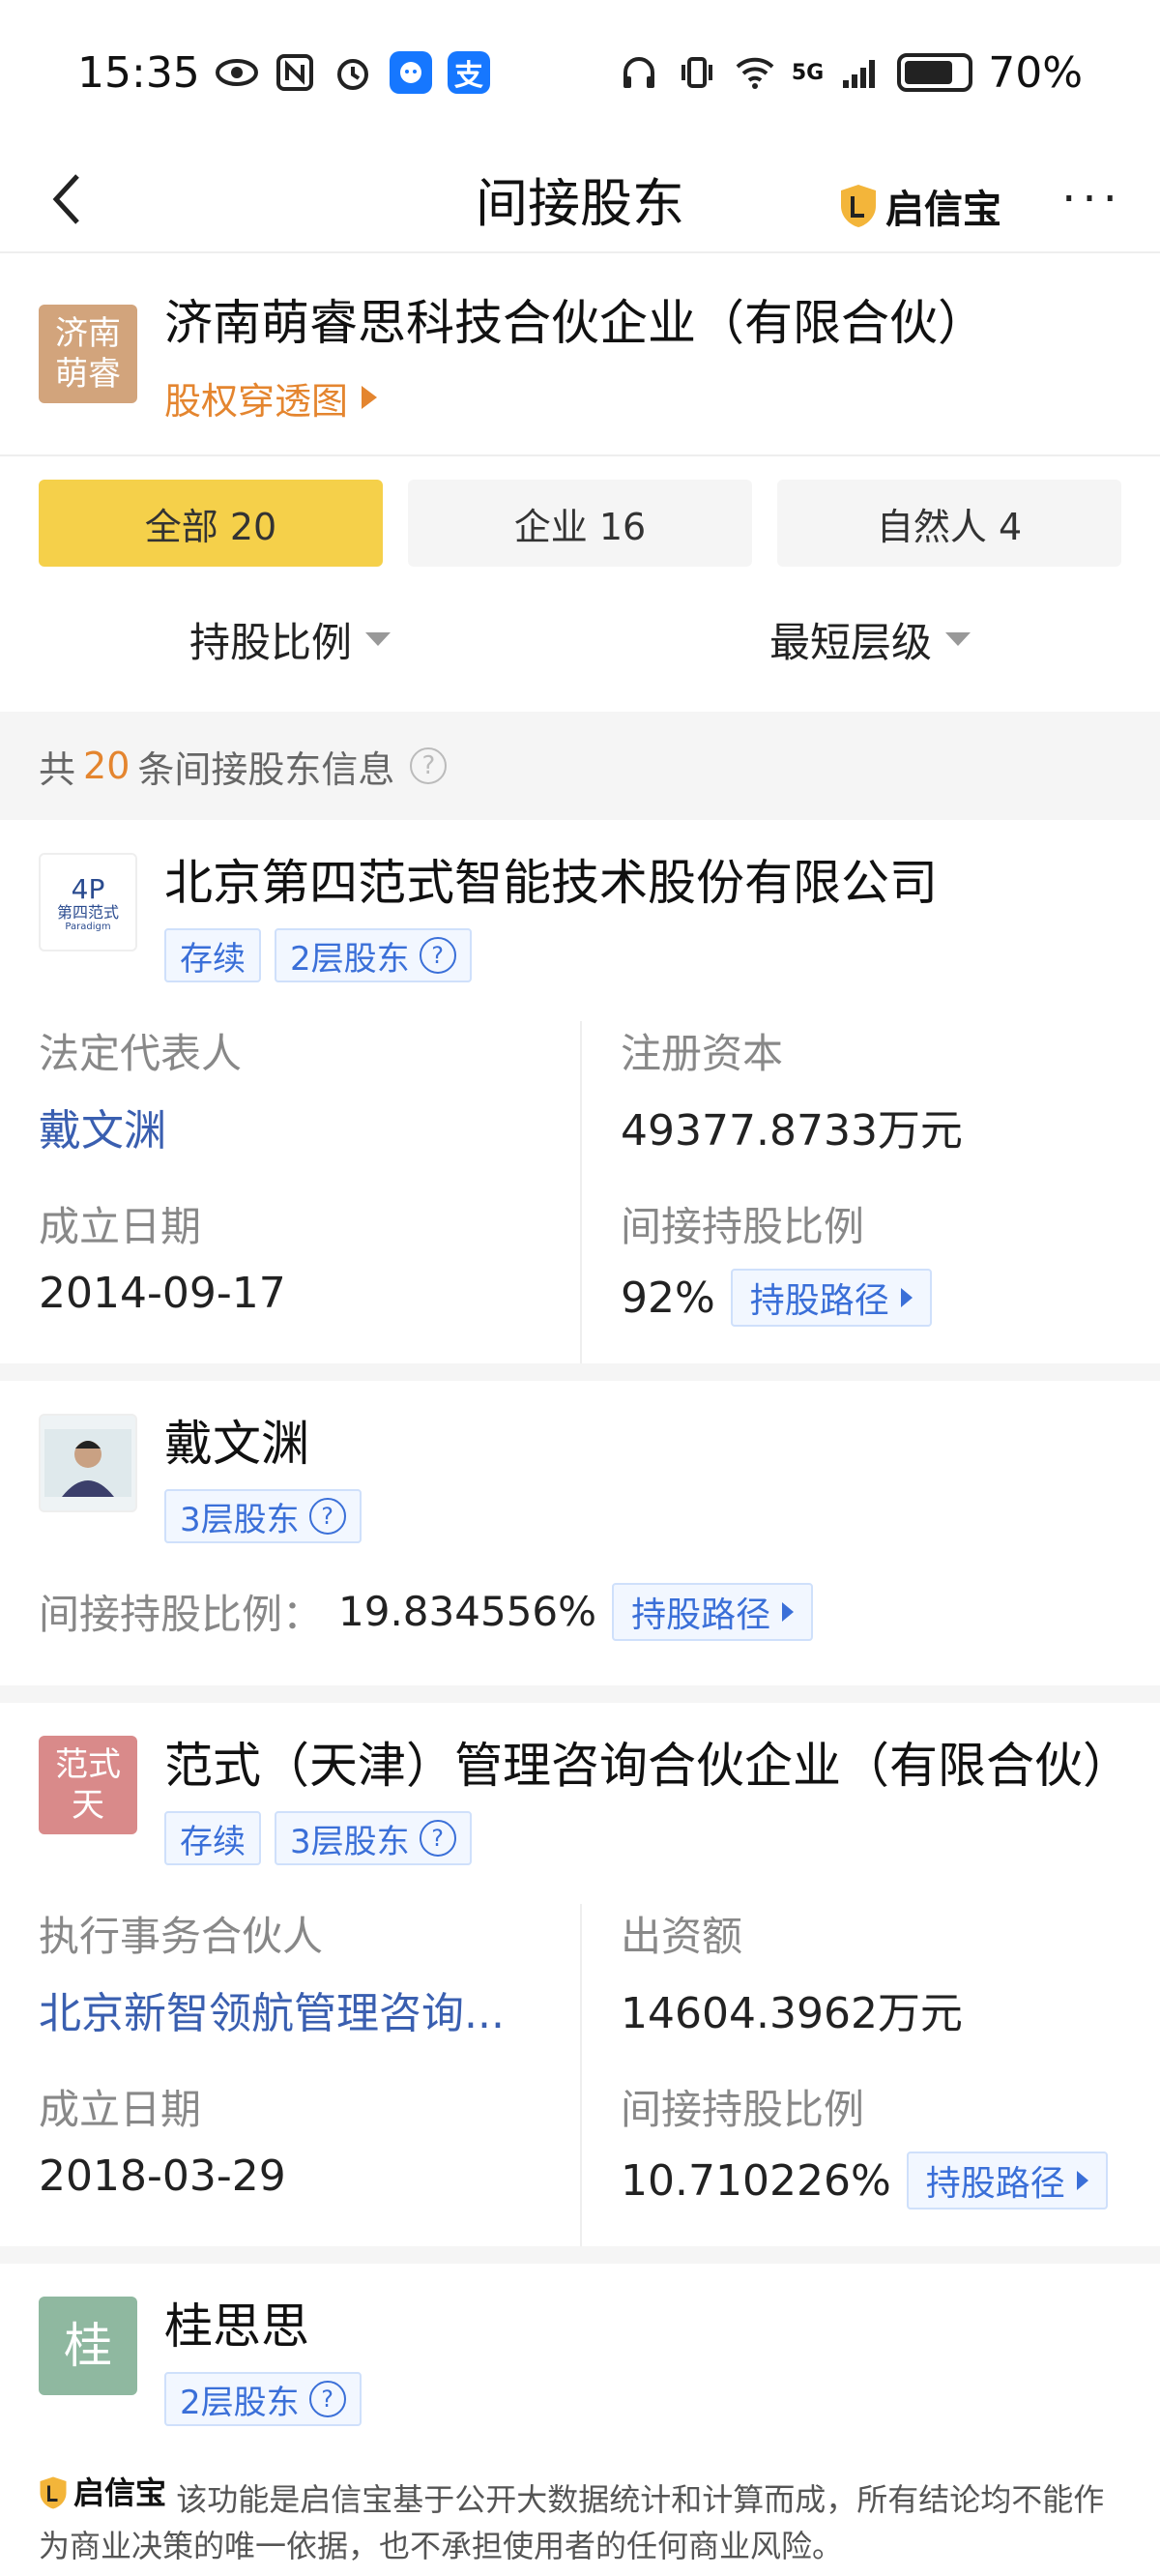 Image resolution: width=1160 pixels, height=2576 pixels. I want to click on status-time: 15:35, so click(138, 72).